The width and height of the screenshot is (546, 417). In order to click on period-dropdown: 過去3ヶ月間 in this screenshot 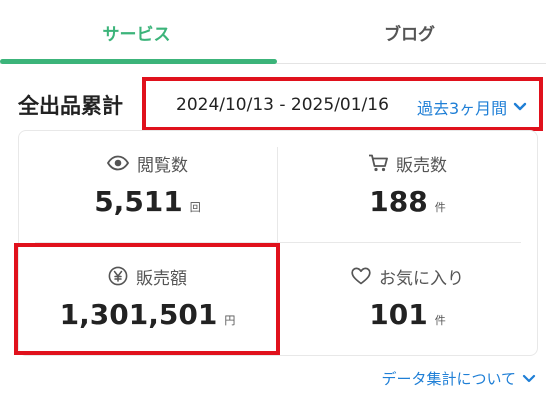, I will do `click(472, 107)`.